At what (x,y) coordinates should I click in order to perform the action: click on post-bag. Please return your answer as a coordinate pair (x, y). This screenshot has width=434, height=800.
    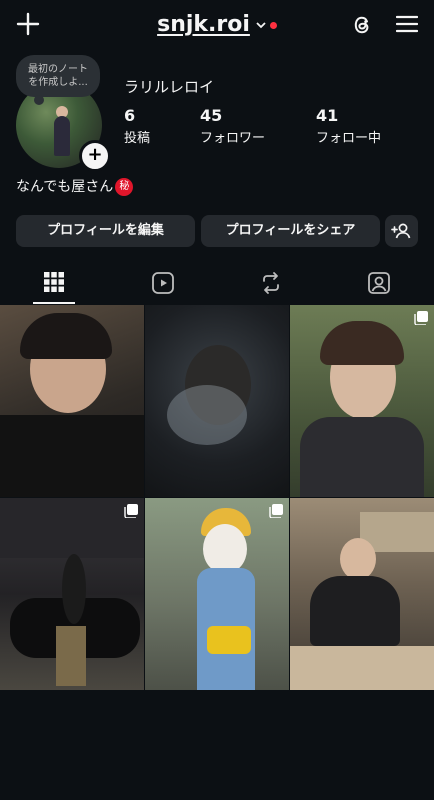
    Looking at the image, I should click on (229, 640).